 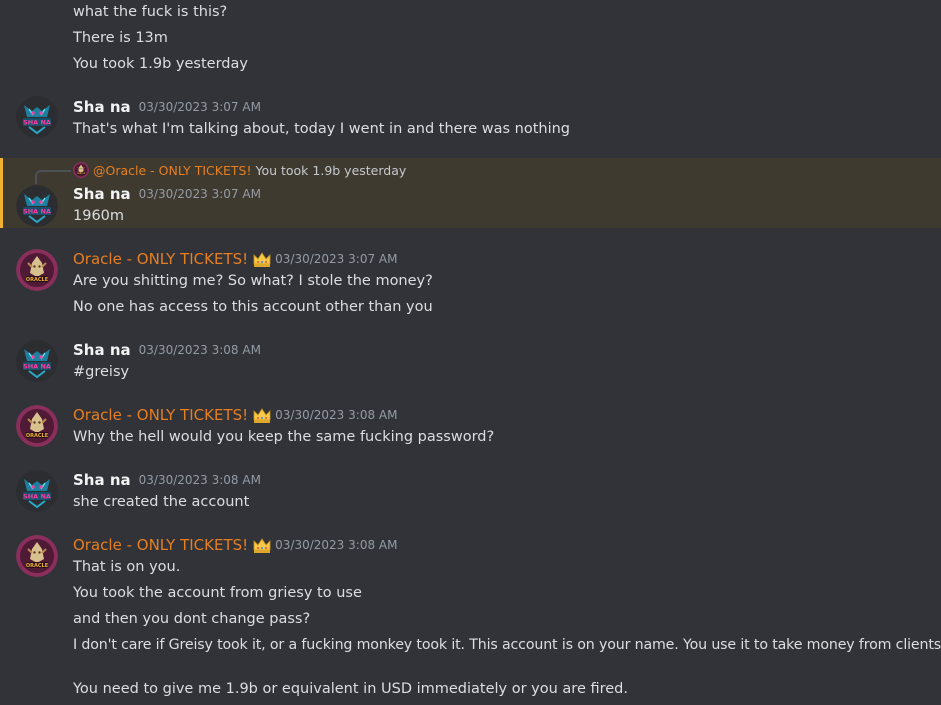 What do you see at coordinates (53, 177) in the screenshot?
I see `reply-connector` at bounding box center [53, 177].